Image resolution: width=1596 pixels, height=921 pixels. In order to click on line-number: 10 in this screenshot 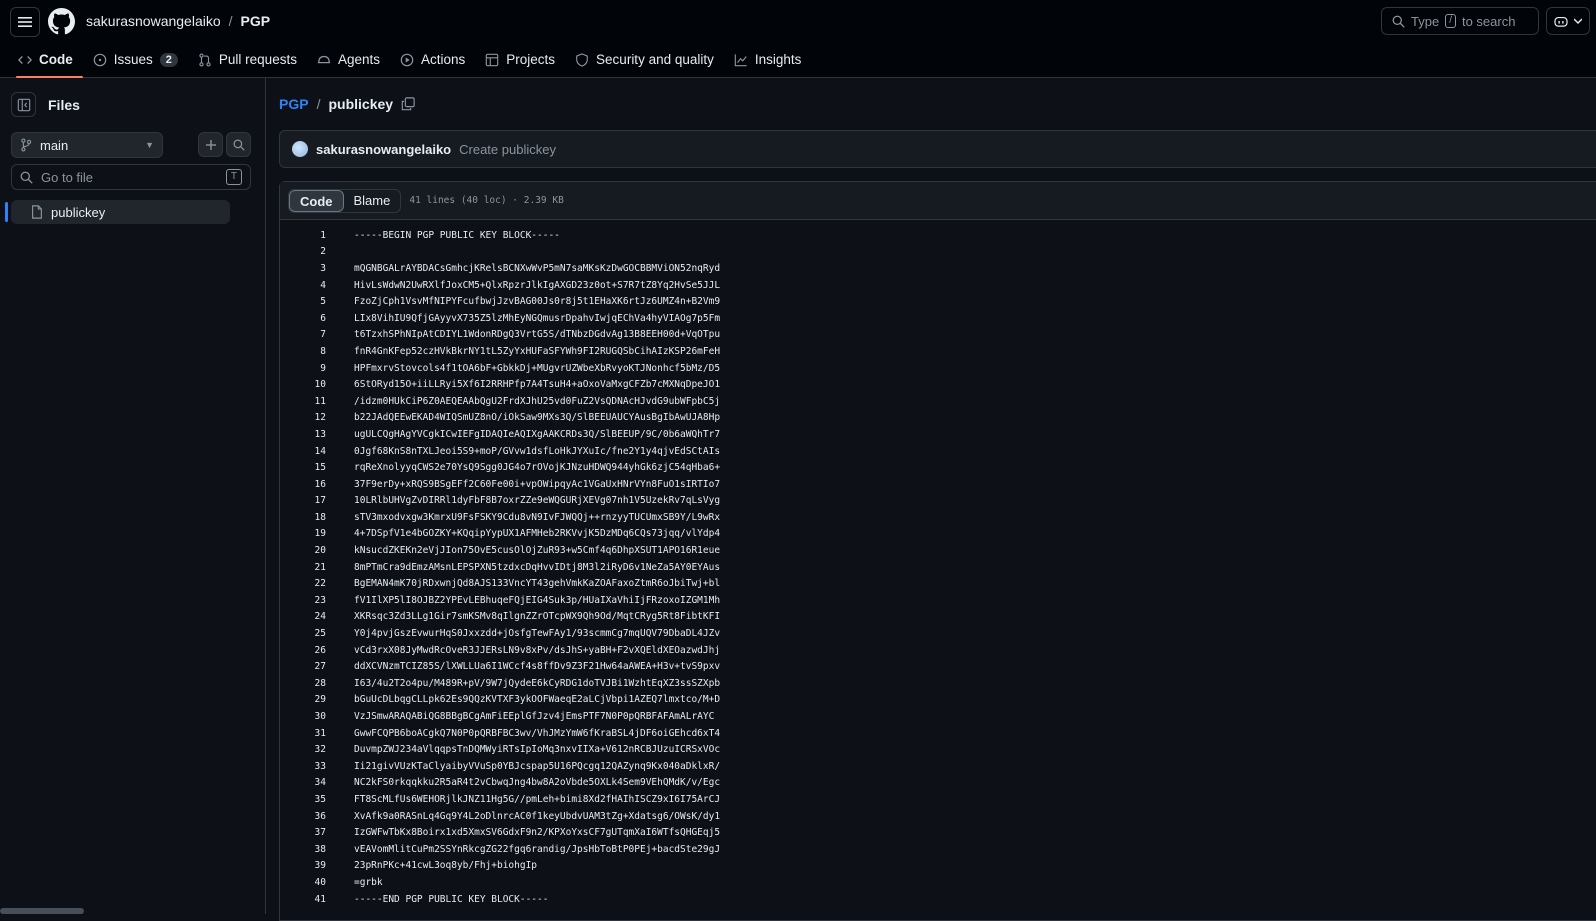, I will do `click(303, 384)`.